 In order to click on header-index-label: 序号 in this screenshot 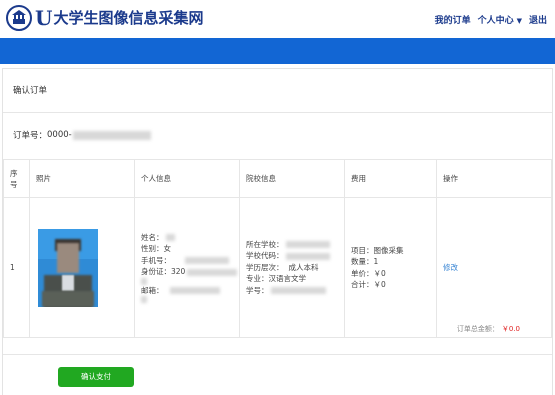, I will do `click(14, 178)`.